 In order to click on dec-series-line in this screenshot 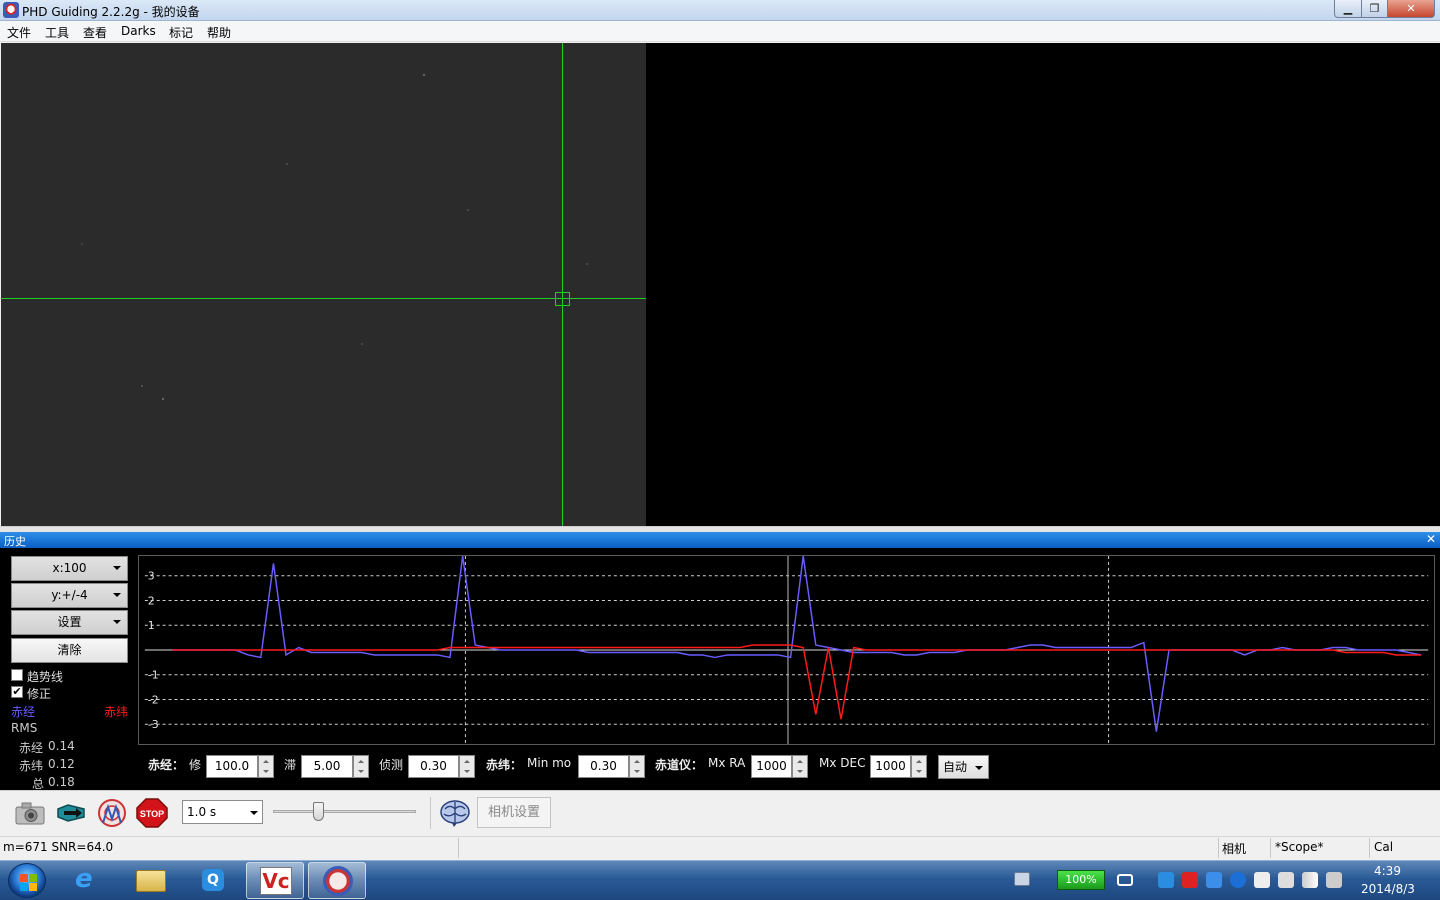, I will do `click(797, 682)`.